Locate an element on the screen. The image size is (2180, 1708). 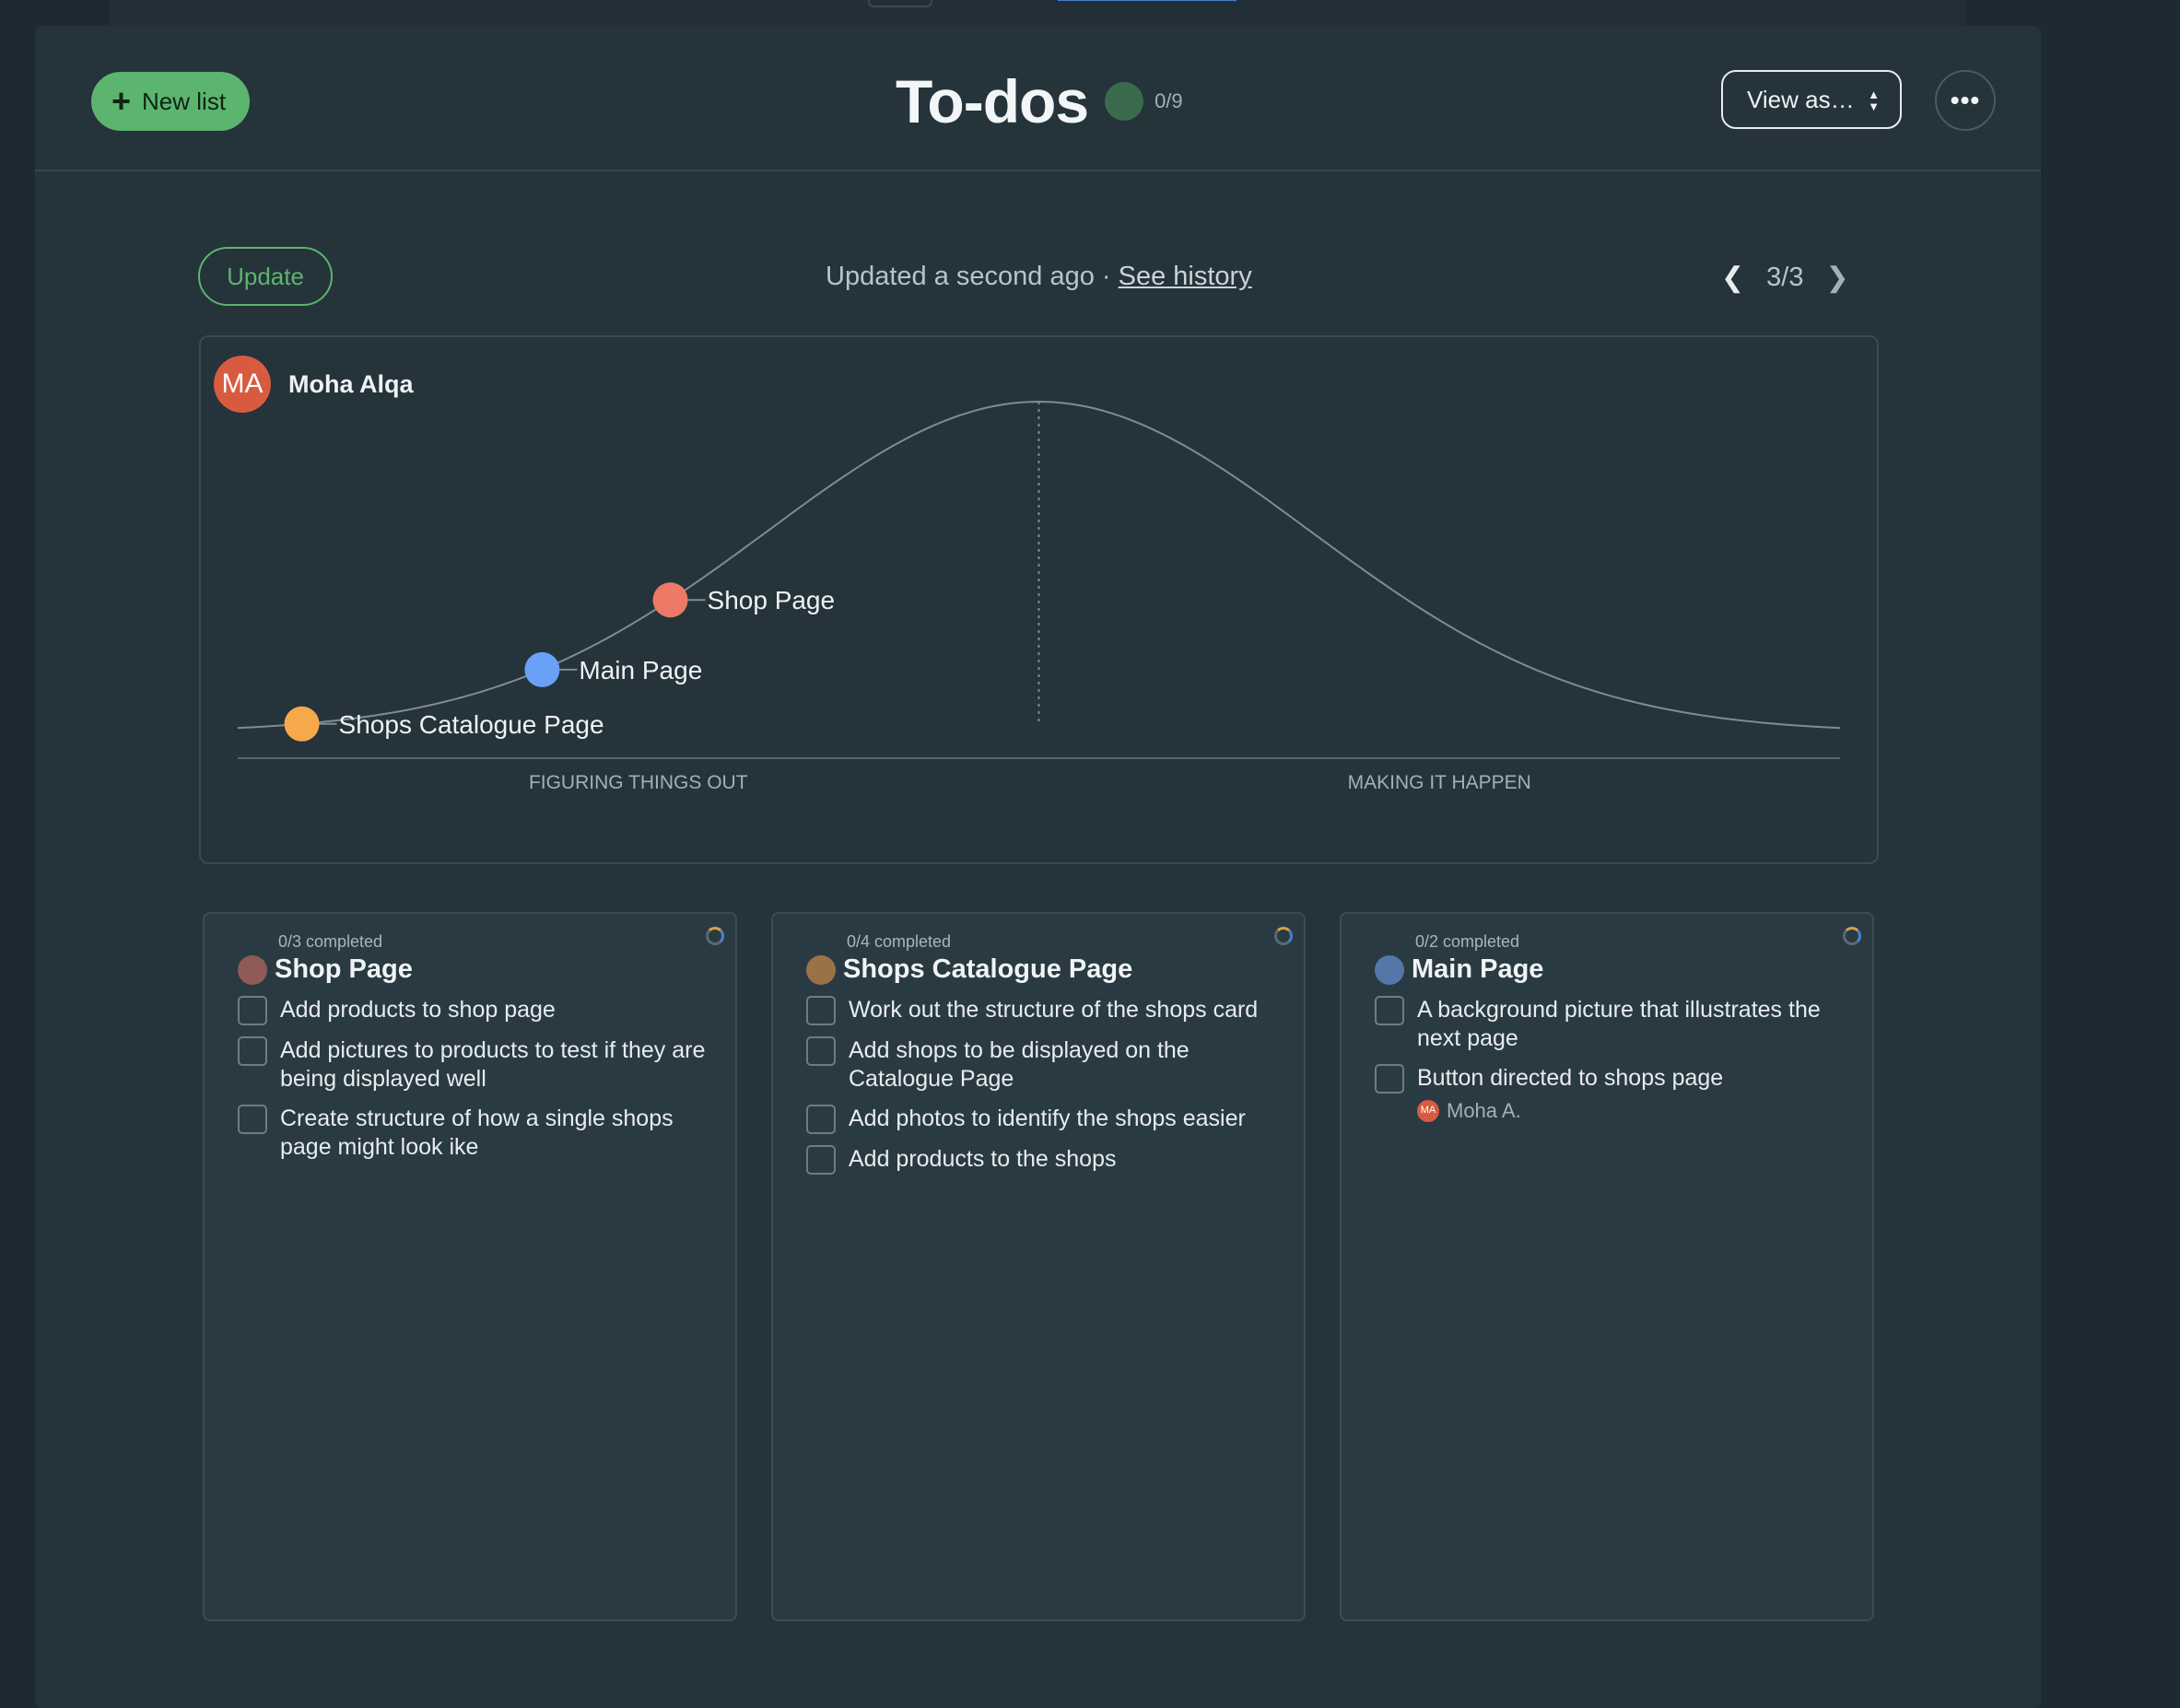
list-header: Shops Catalogue Page is located at coordinates (1055, 969).